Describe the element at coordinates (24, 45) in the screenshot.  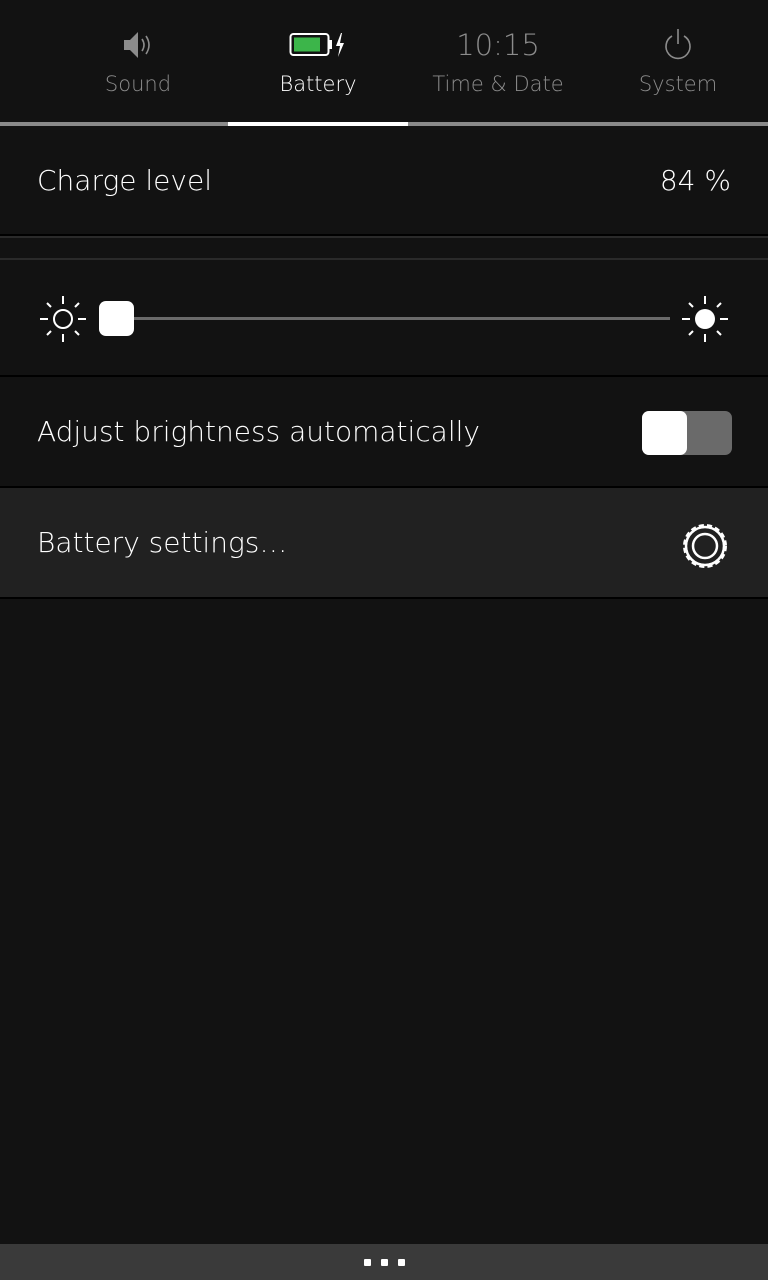
I see `network-icon` at that location.